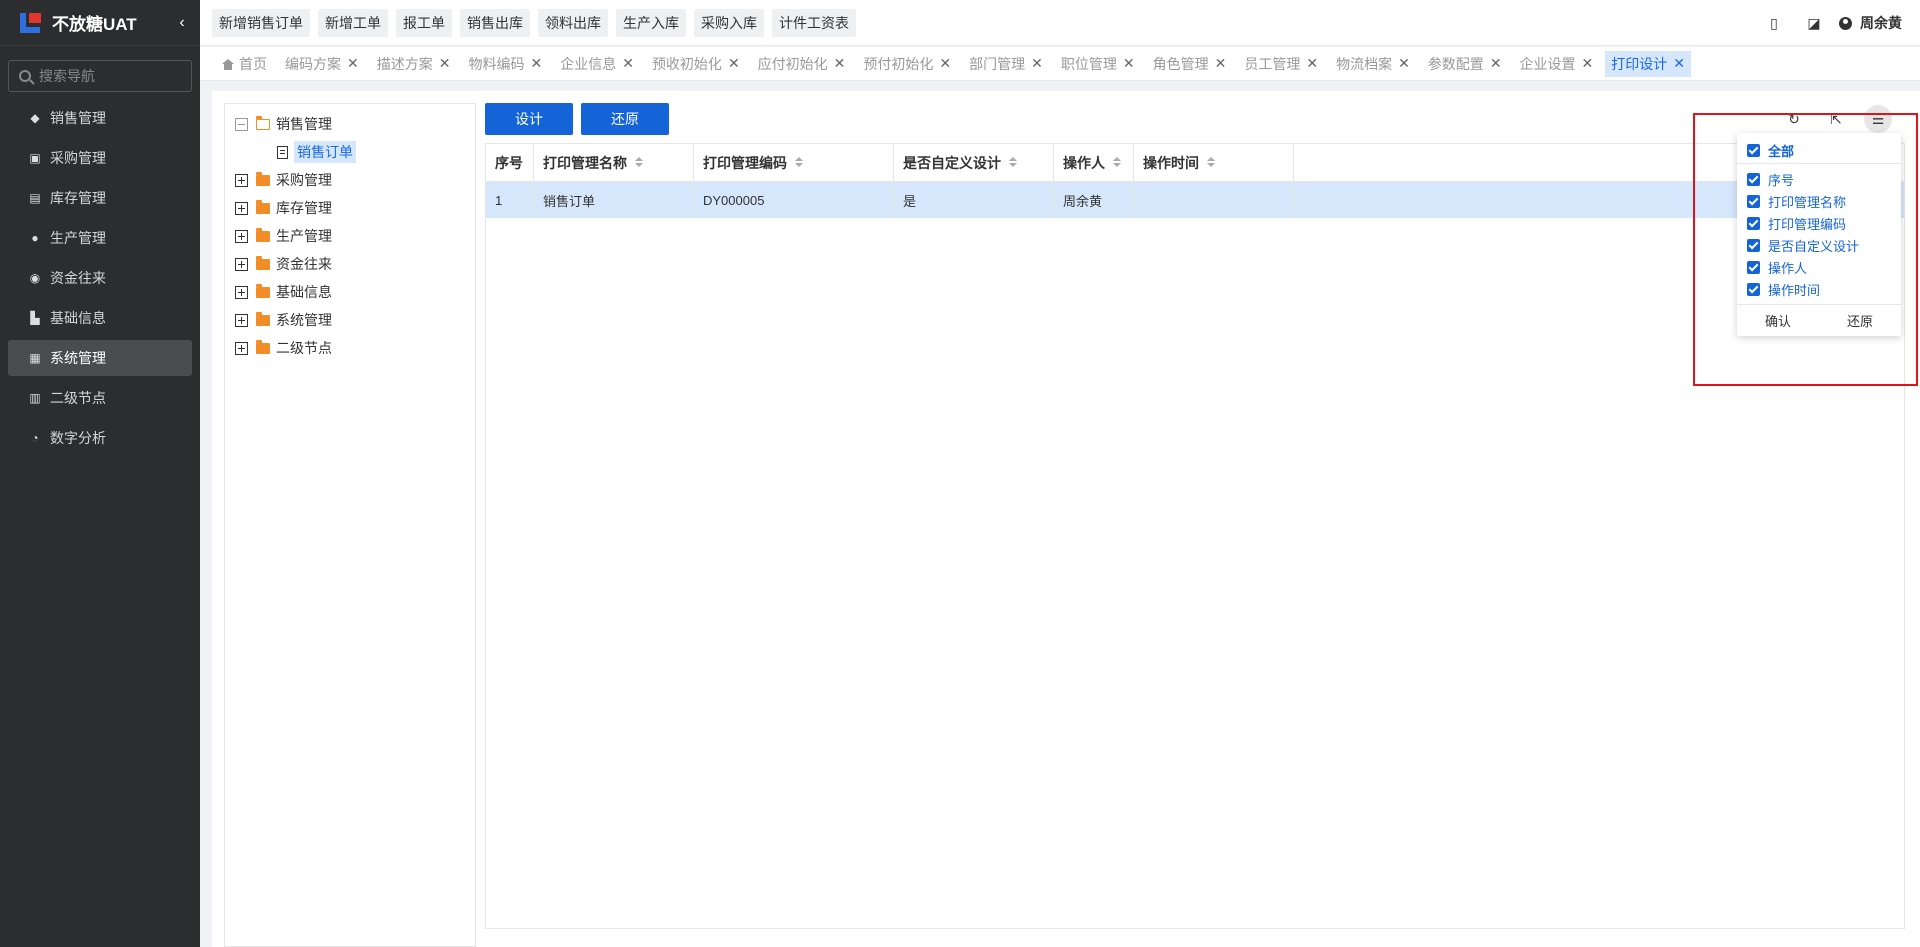 Image resolution: width=1920 pixels, height=947 pixels. I want to click on confirm-button: 确认, so click(1778, 320).